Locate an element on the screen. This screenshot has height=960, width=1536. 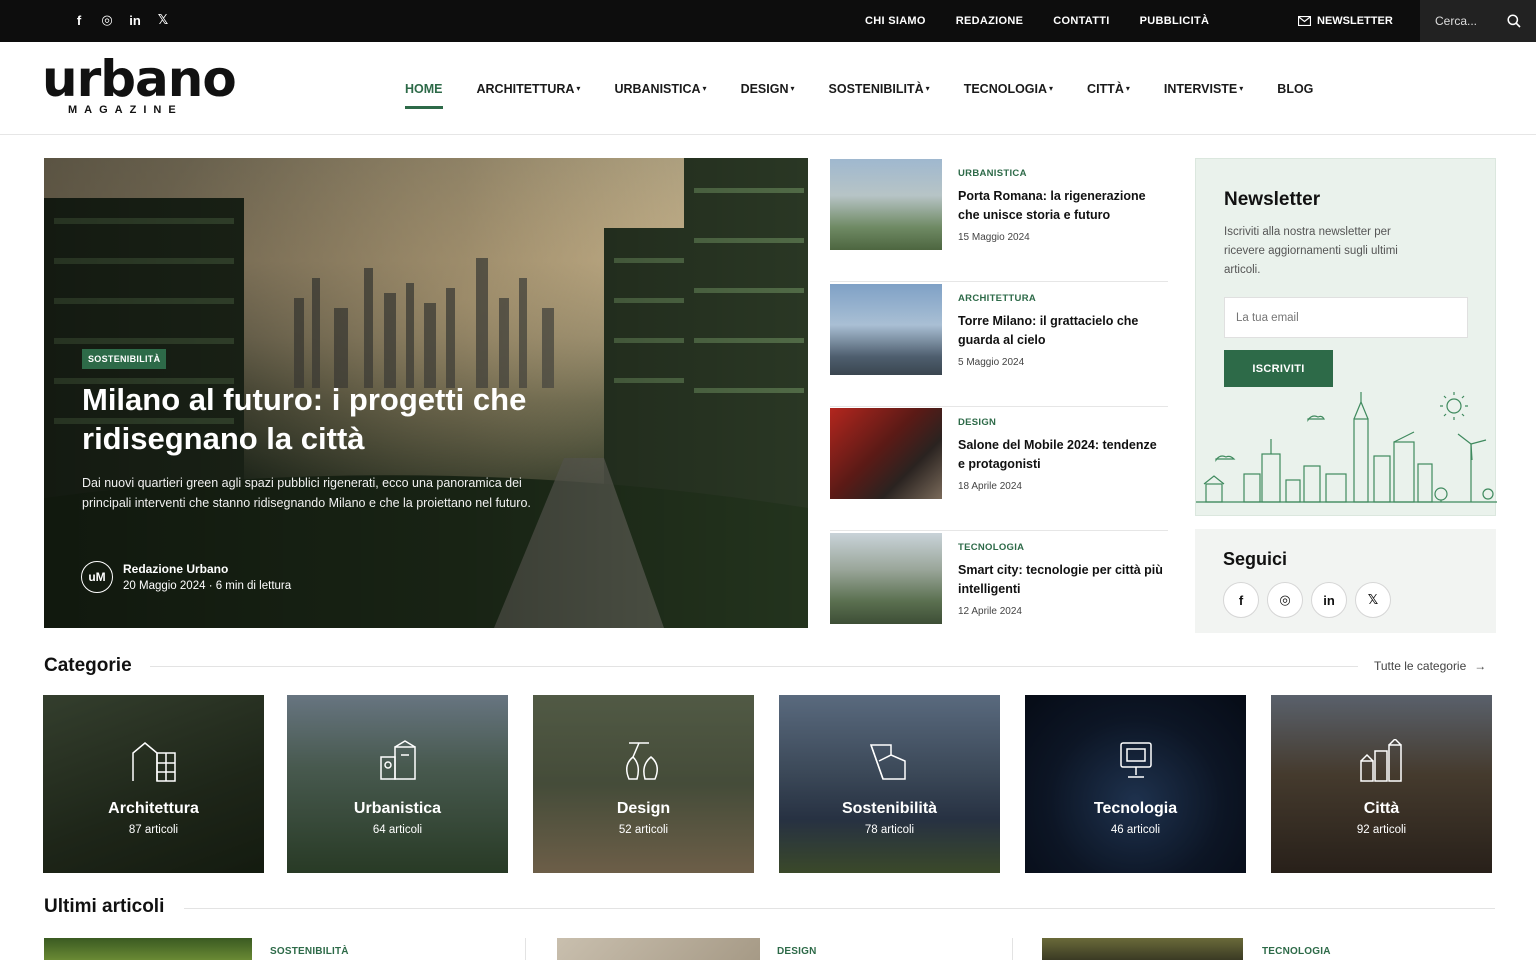
article-category: URBANISTICA is located at coordinates (992, 173).